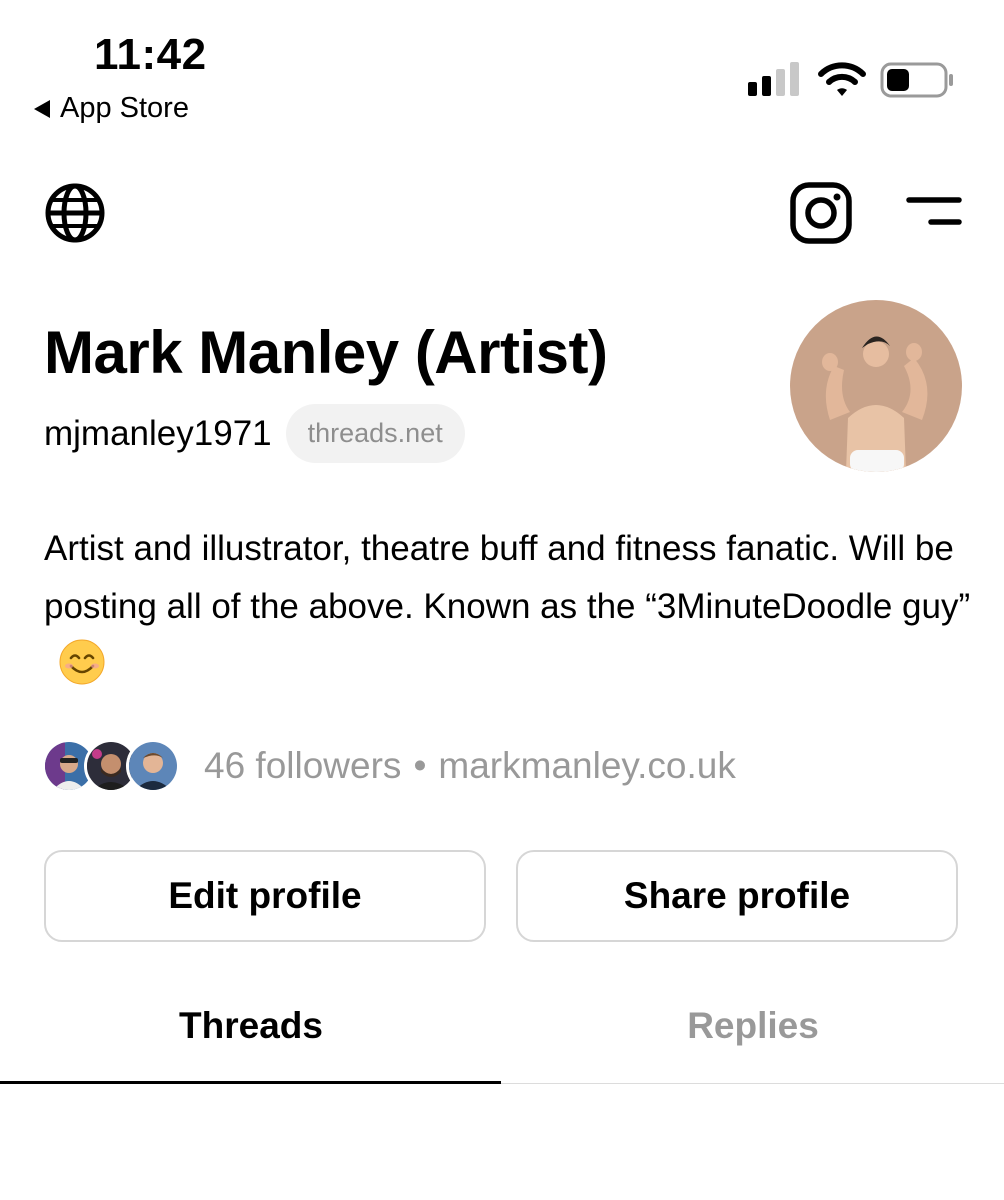 Image resolution: width=1004 pixels, height=1200 pixels. Describe the element at coordinates (251, 1045) in the screenshot. I see `tab-threads: Threads` at that location.